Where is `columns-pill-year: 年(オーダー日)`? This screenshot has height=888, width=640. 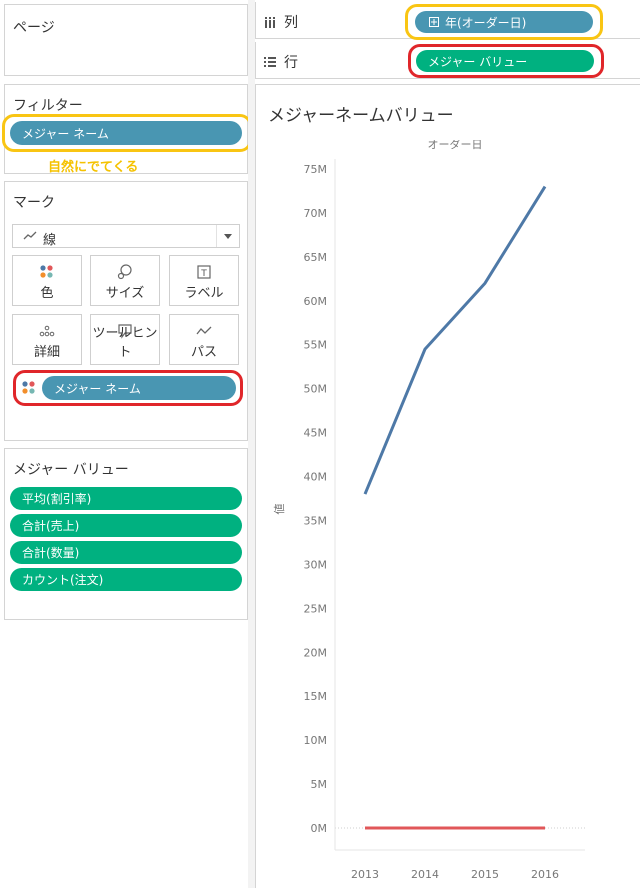 columns-pill-year: 年(オーダー日) is located at coordinates (504, 22).